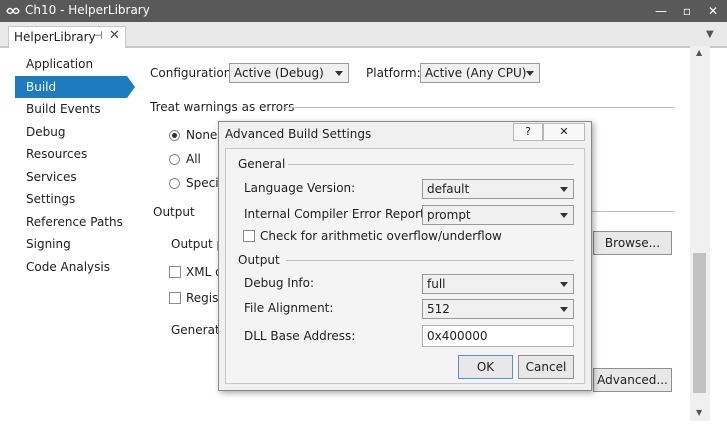  What do you see at coordinates (699, 412) in the screenshot?
I see `scroll-down-icon: ▼` at bounding box center [699, 412].